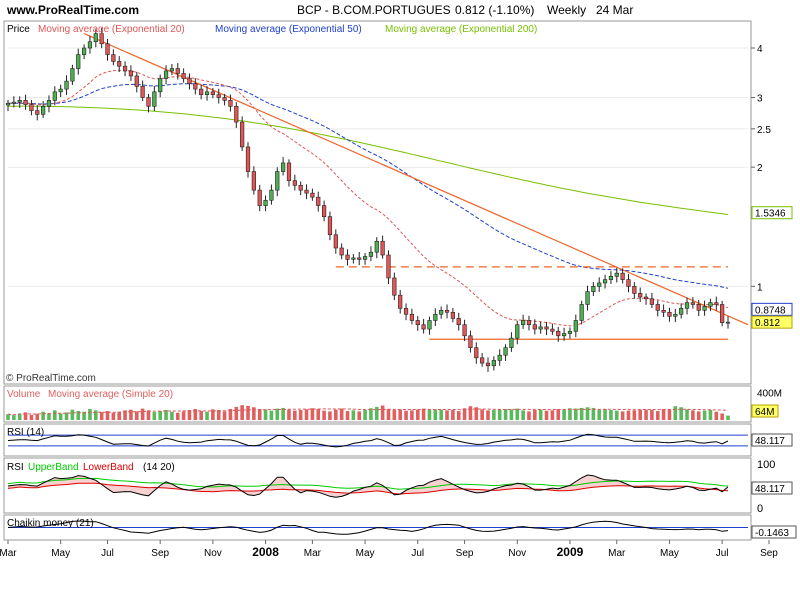 The height and width of the screenshot is (600, 800). Describe the element at coordinates (18, 29) in the screenshot. I see `legend-price: Price` at that location.